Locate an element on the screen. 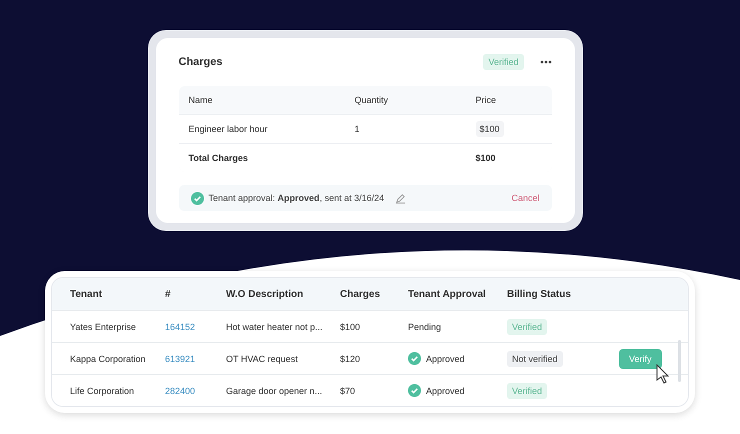 The height and width of the screenshot is (434, 740). column-header: # is located at coordinates (168, 294).